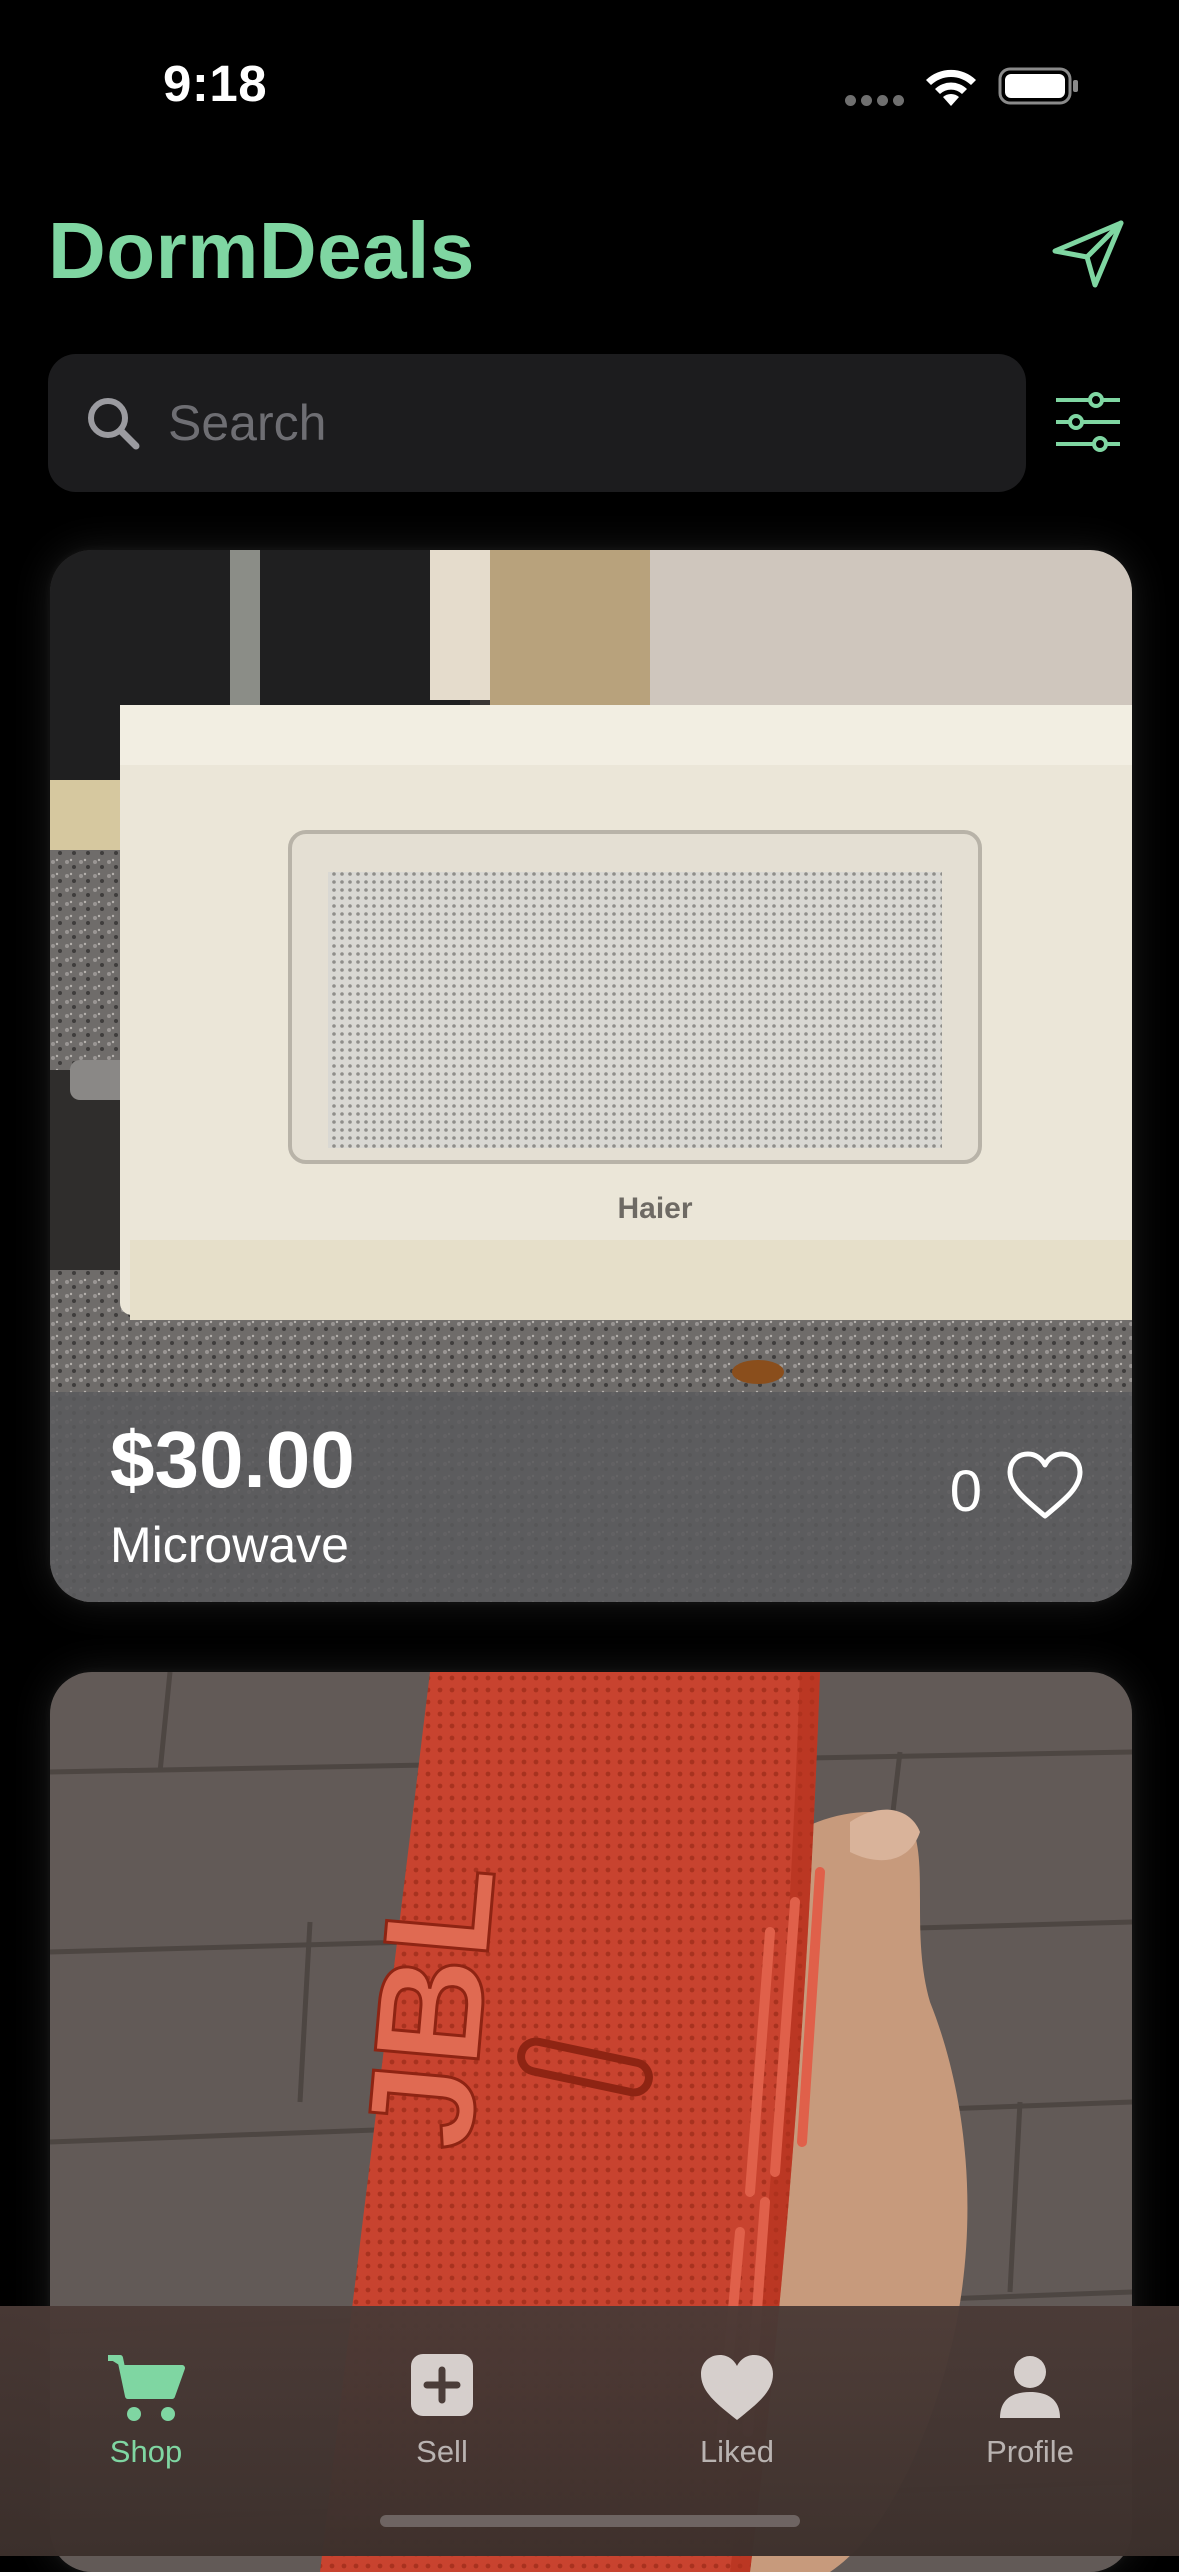  Describe the element at coordinates (431, 2006) in the screenshot. I see `svg-text: JBL` at that location.